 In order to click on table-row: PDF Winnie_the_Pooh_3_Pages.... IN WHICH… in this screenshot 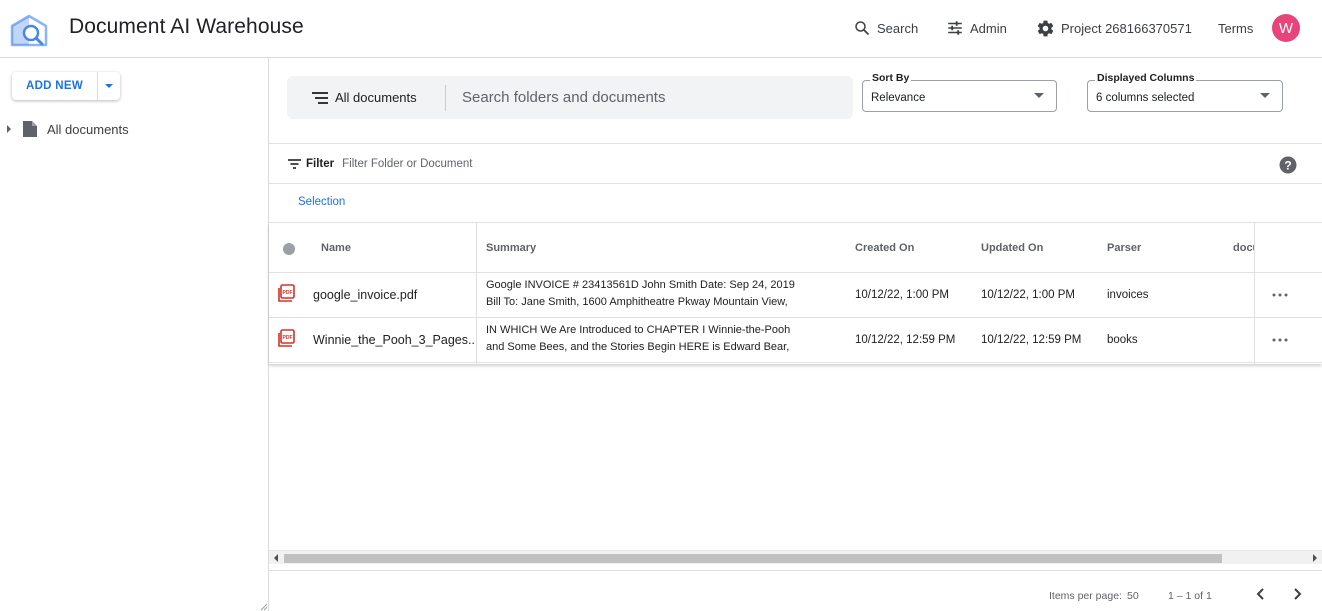, I will do `click(795, 340)`.